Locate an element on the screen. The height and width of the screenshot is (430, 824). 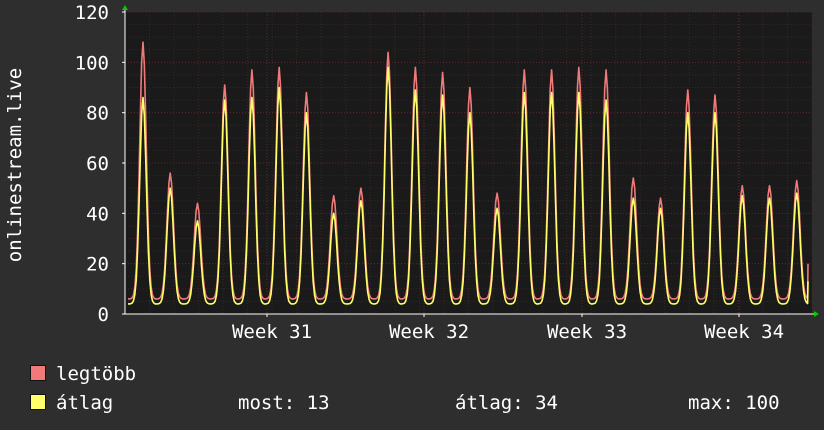
y-tick-label: 80 is located at coordinates (97, 114).